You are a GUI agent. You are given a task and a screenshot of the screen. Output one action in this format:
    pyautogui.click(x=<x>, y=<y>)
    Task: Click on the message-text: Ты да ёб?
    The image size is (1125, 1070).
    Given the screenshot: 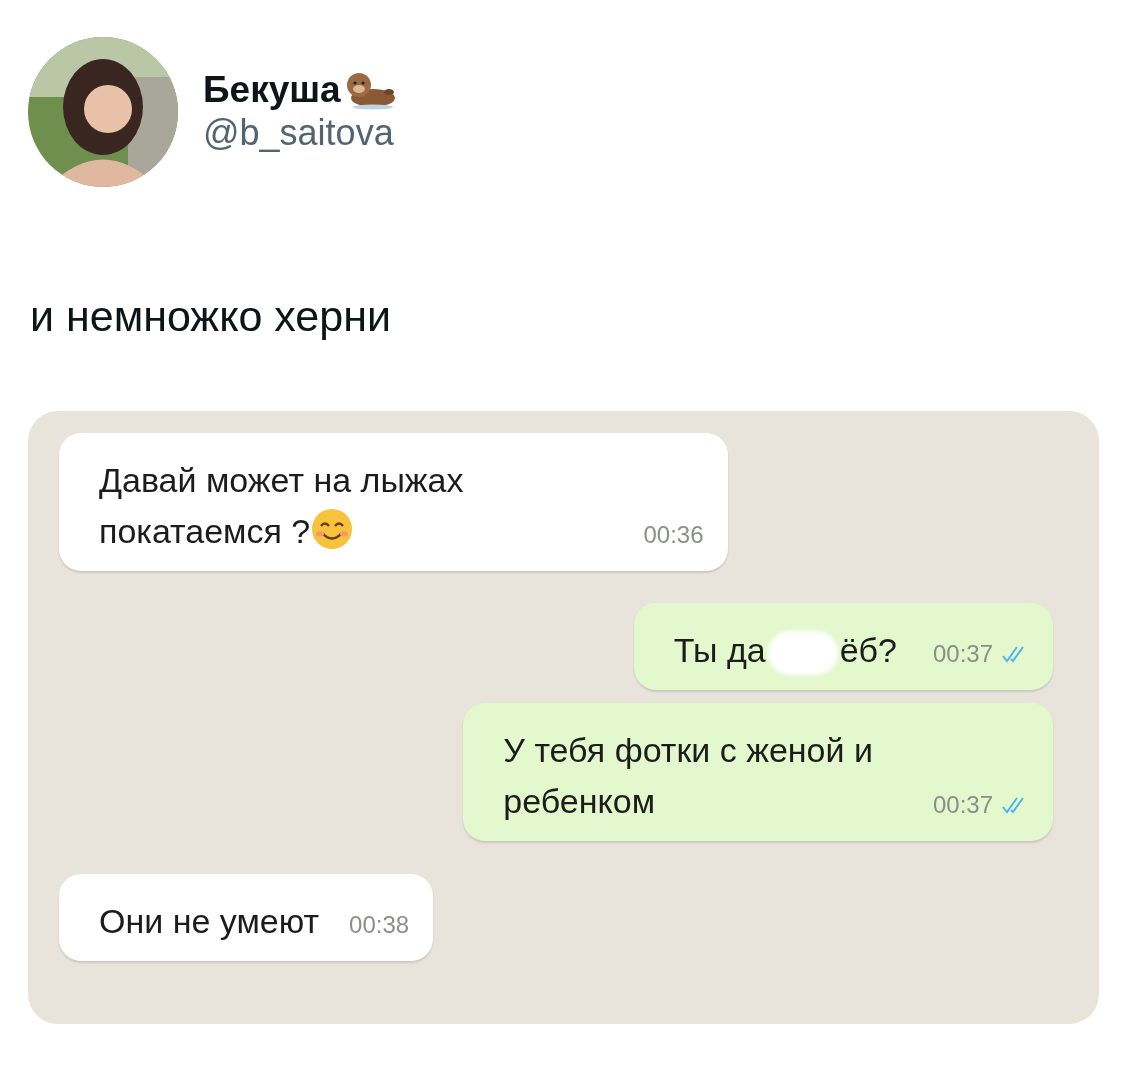 What is the action you would take?
    pyautogui.click(x=785, y=650)
    